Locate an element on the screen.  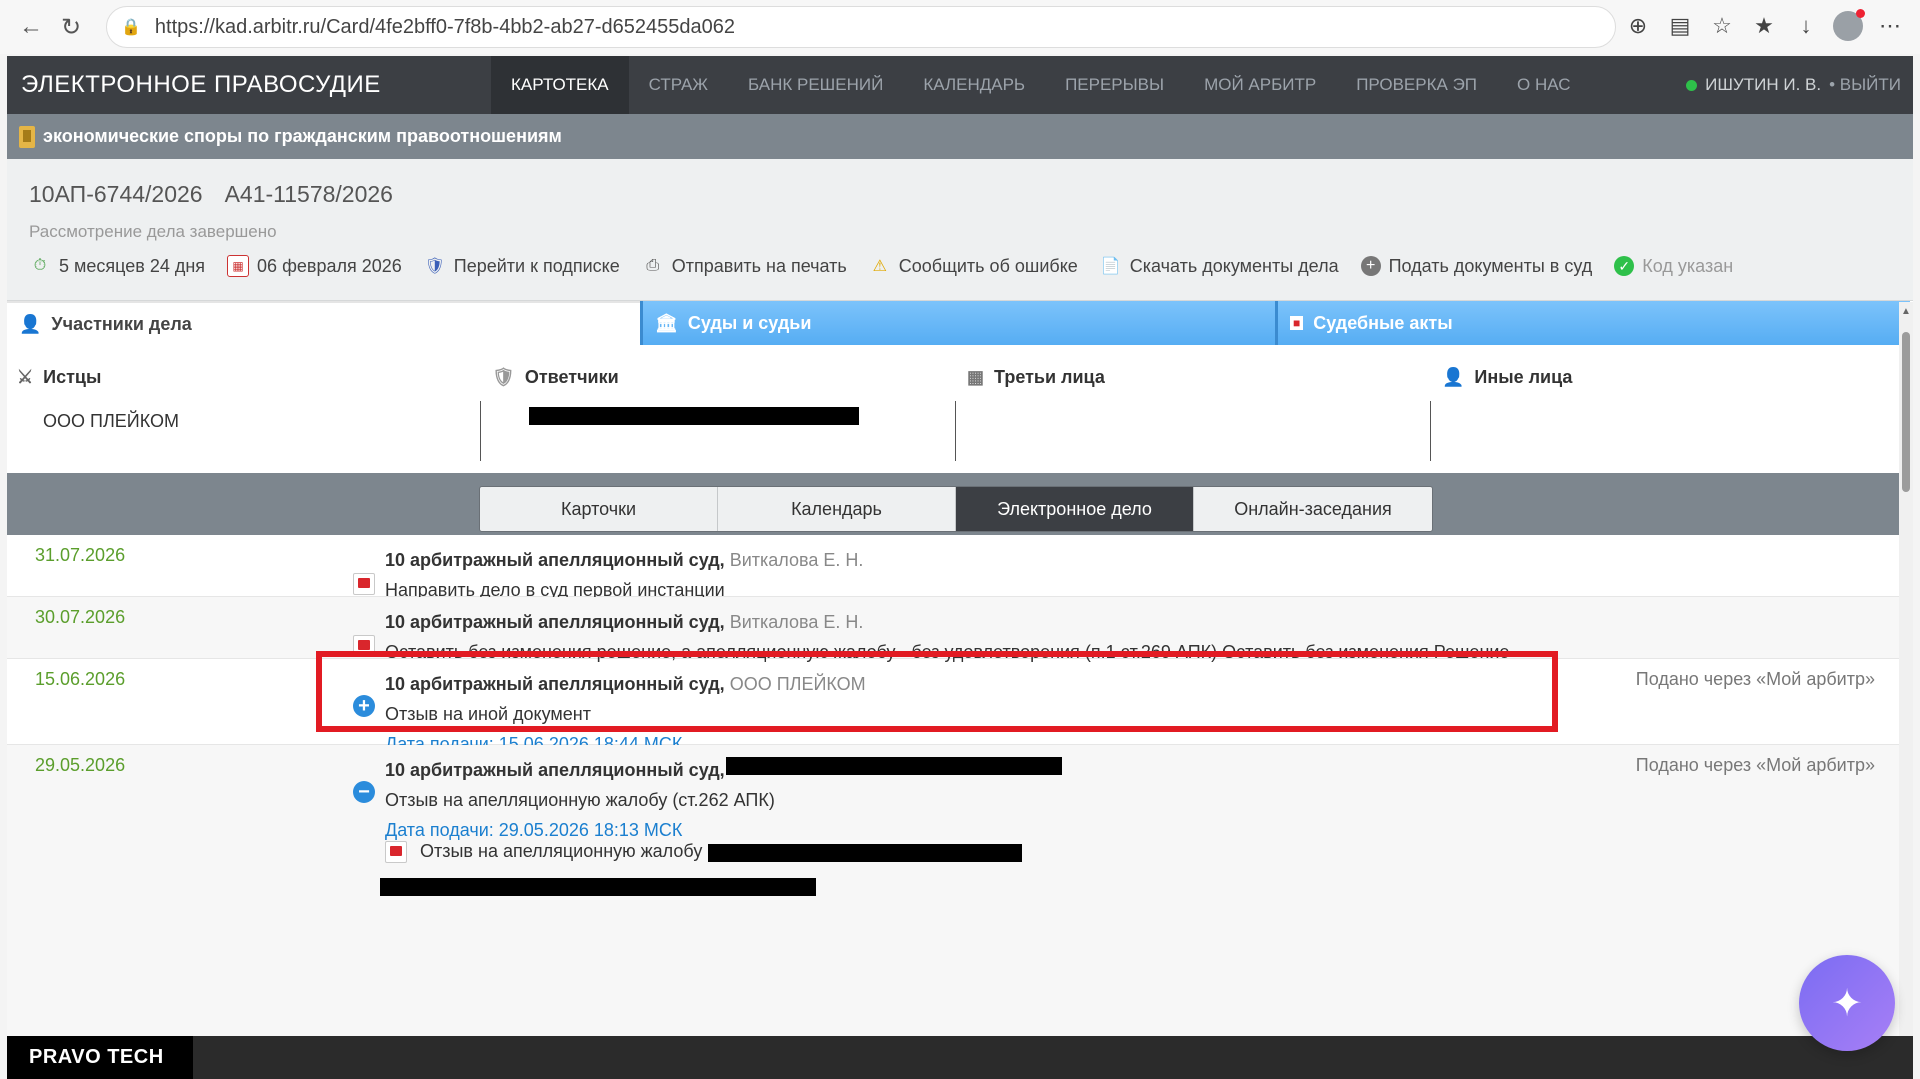
case-numbers: 10АП-6744/2026 А41-11578/2026 is located at coordinates (211, 194).